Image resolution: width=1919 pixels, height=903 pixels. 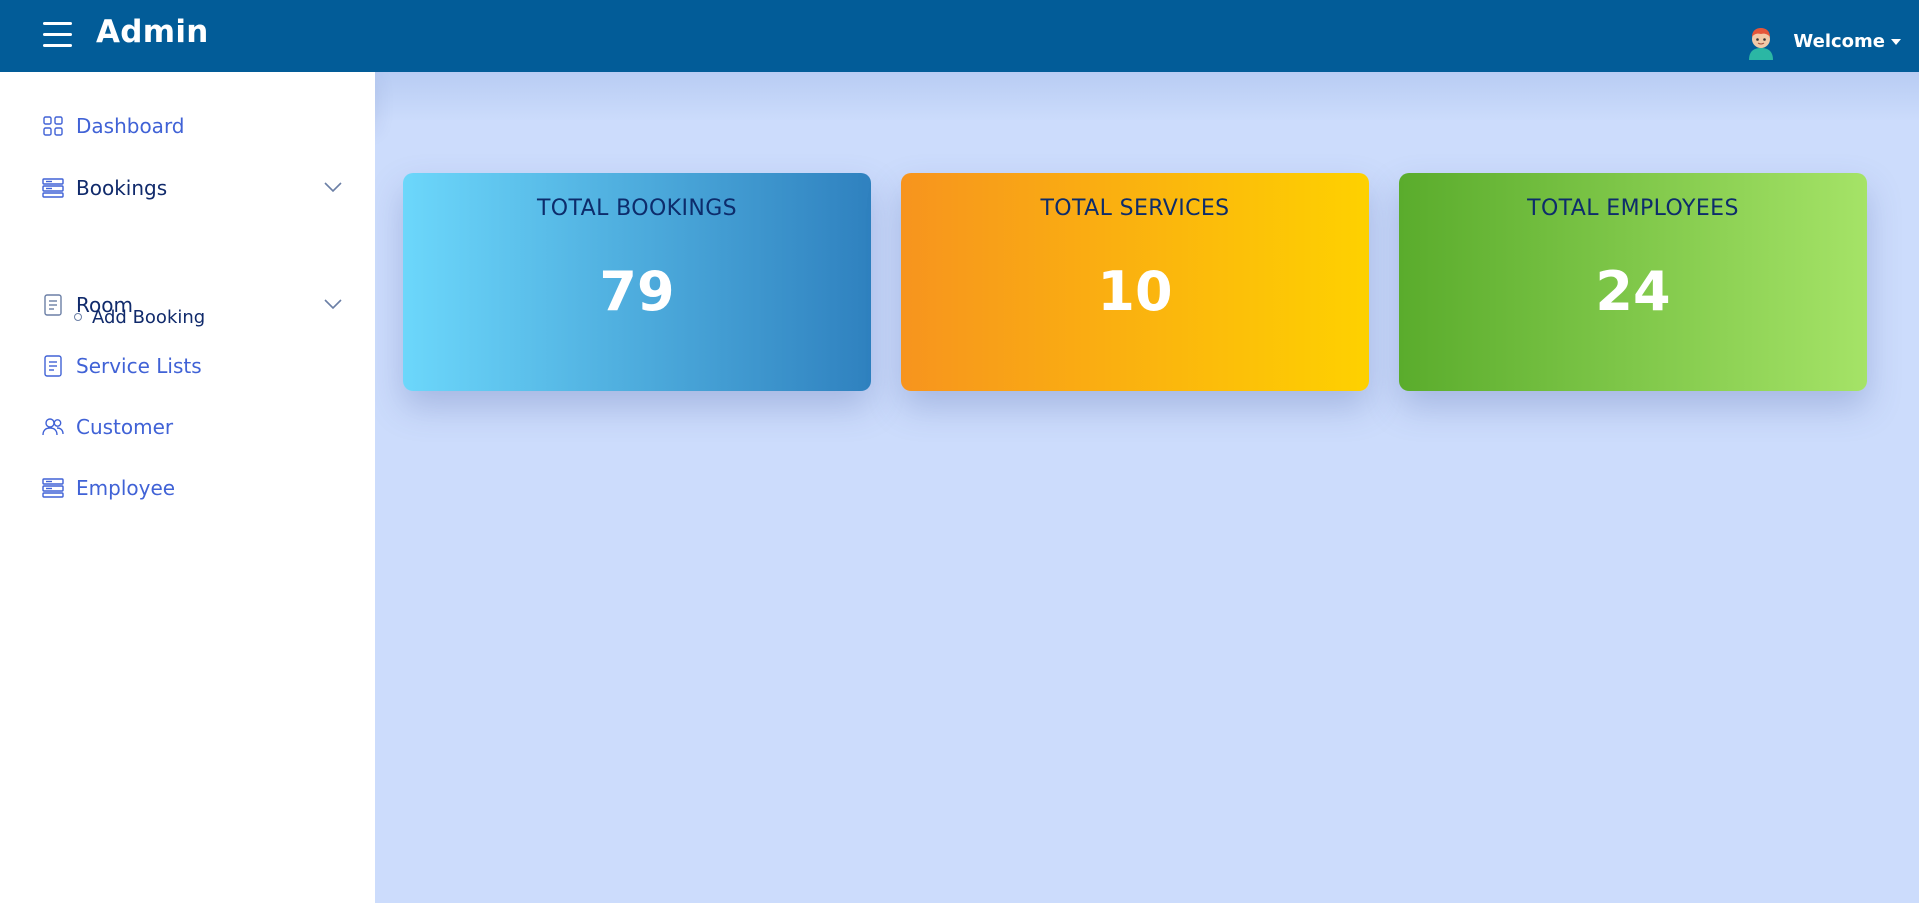 What do you see at coordinates (192, 126) in the screenshot?
I see `sidebar-item-dashboard: Dashboard` at bounding box center [192, 126].